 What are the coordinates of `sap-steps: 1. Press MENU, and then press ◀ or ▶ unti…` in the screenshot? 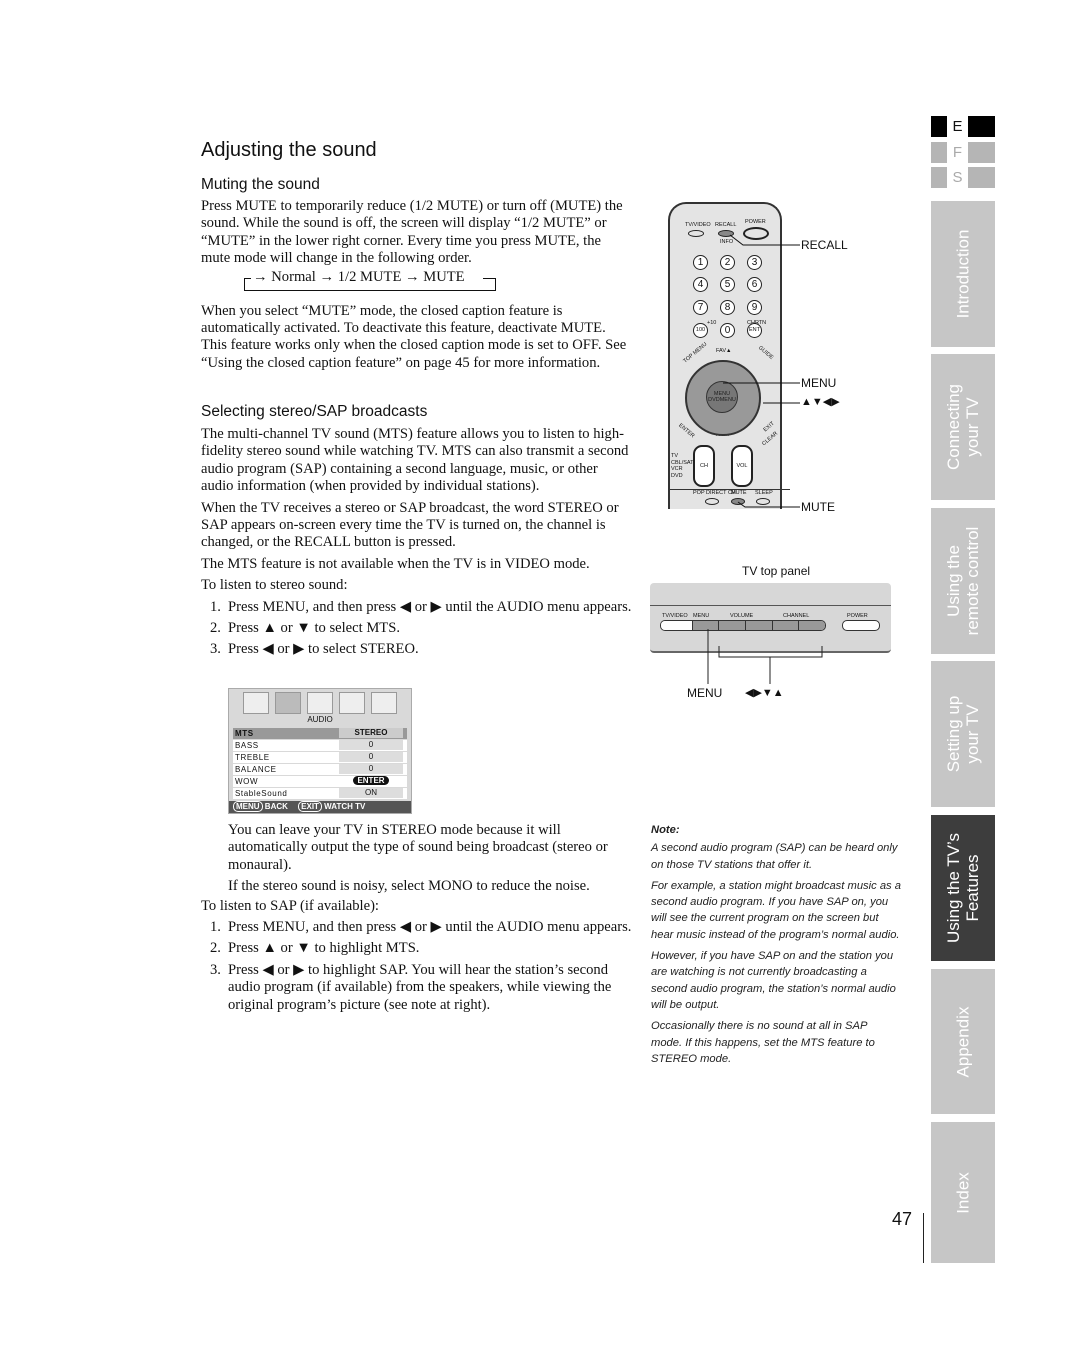 It's located at (417, 966).